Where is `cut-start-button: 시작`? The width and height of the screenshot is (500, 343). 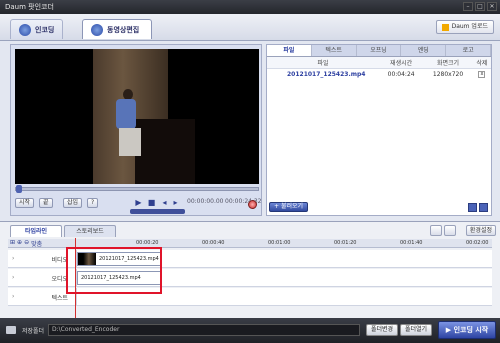
cut-start-button: 시작 is located at coordinates (25, 203).